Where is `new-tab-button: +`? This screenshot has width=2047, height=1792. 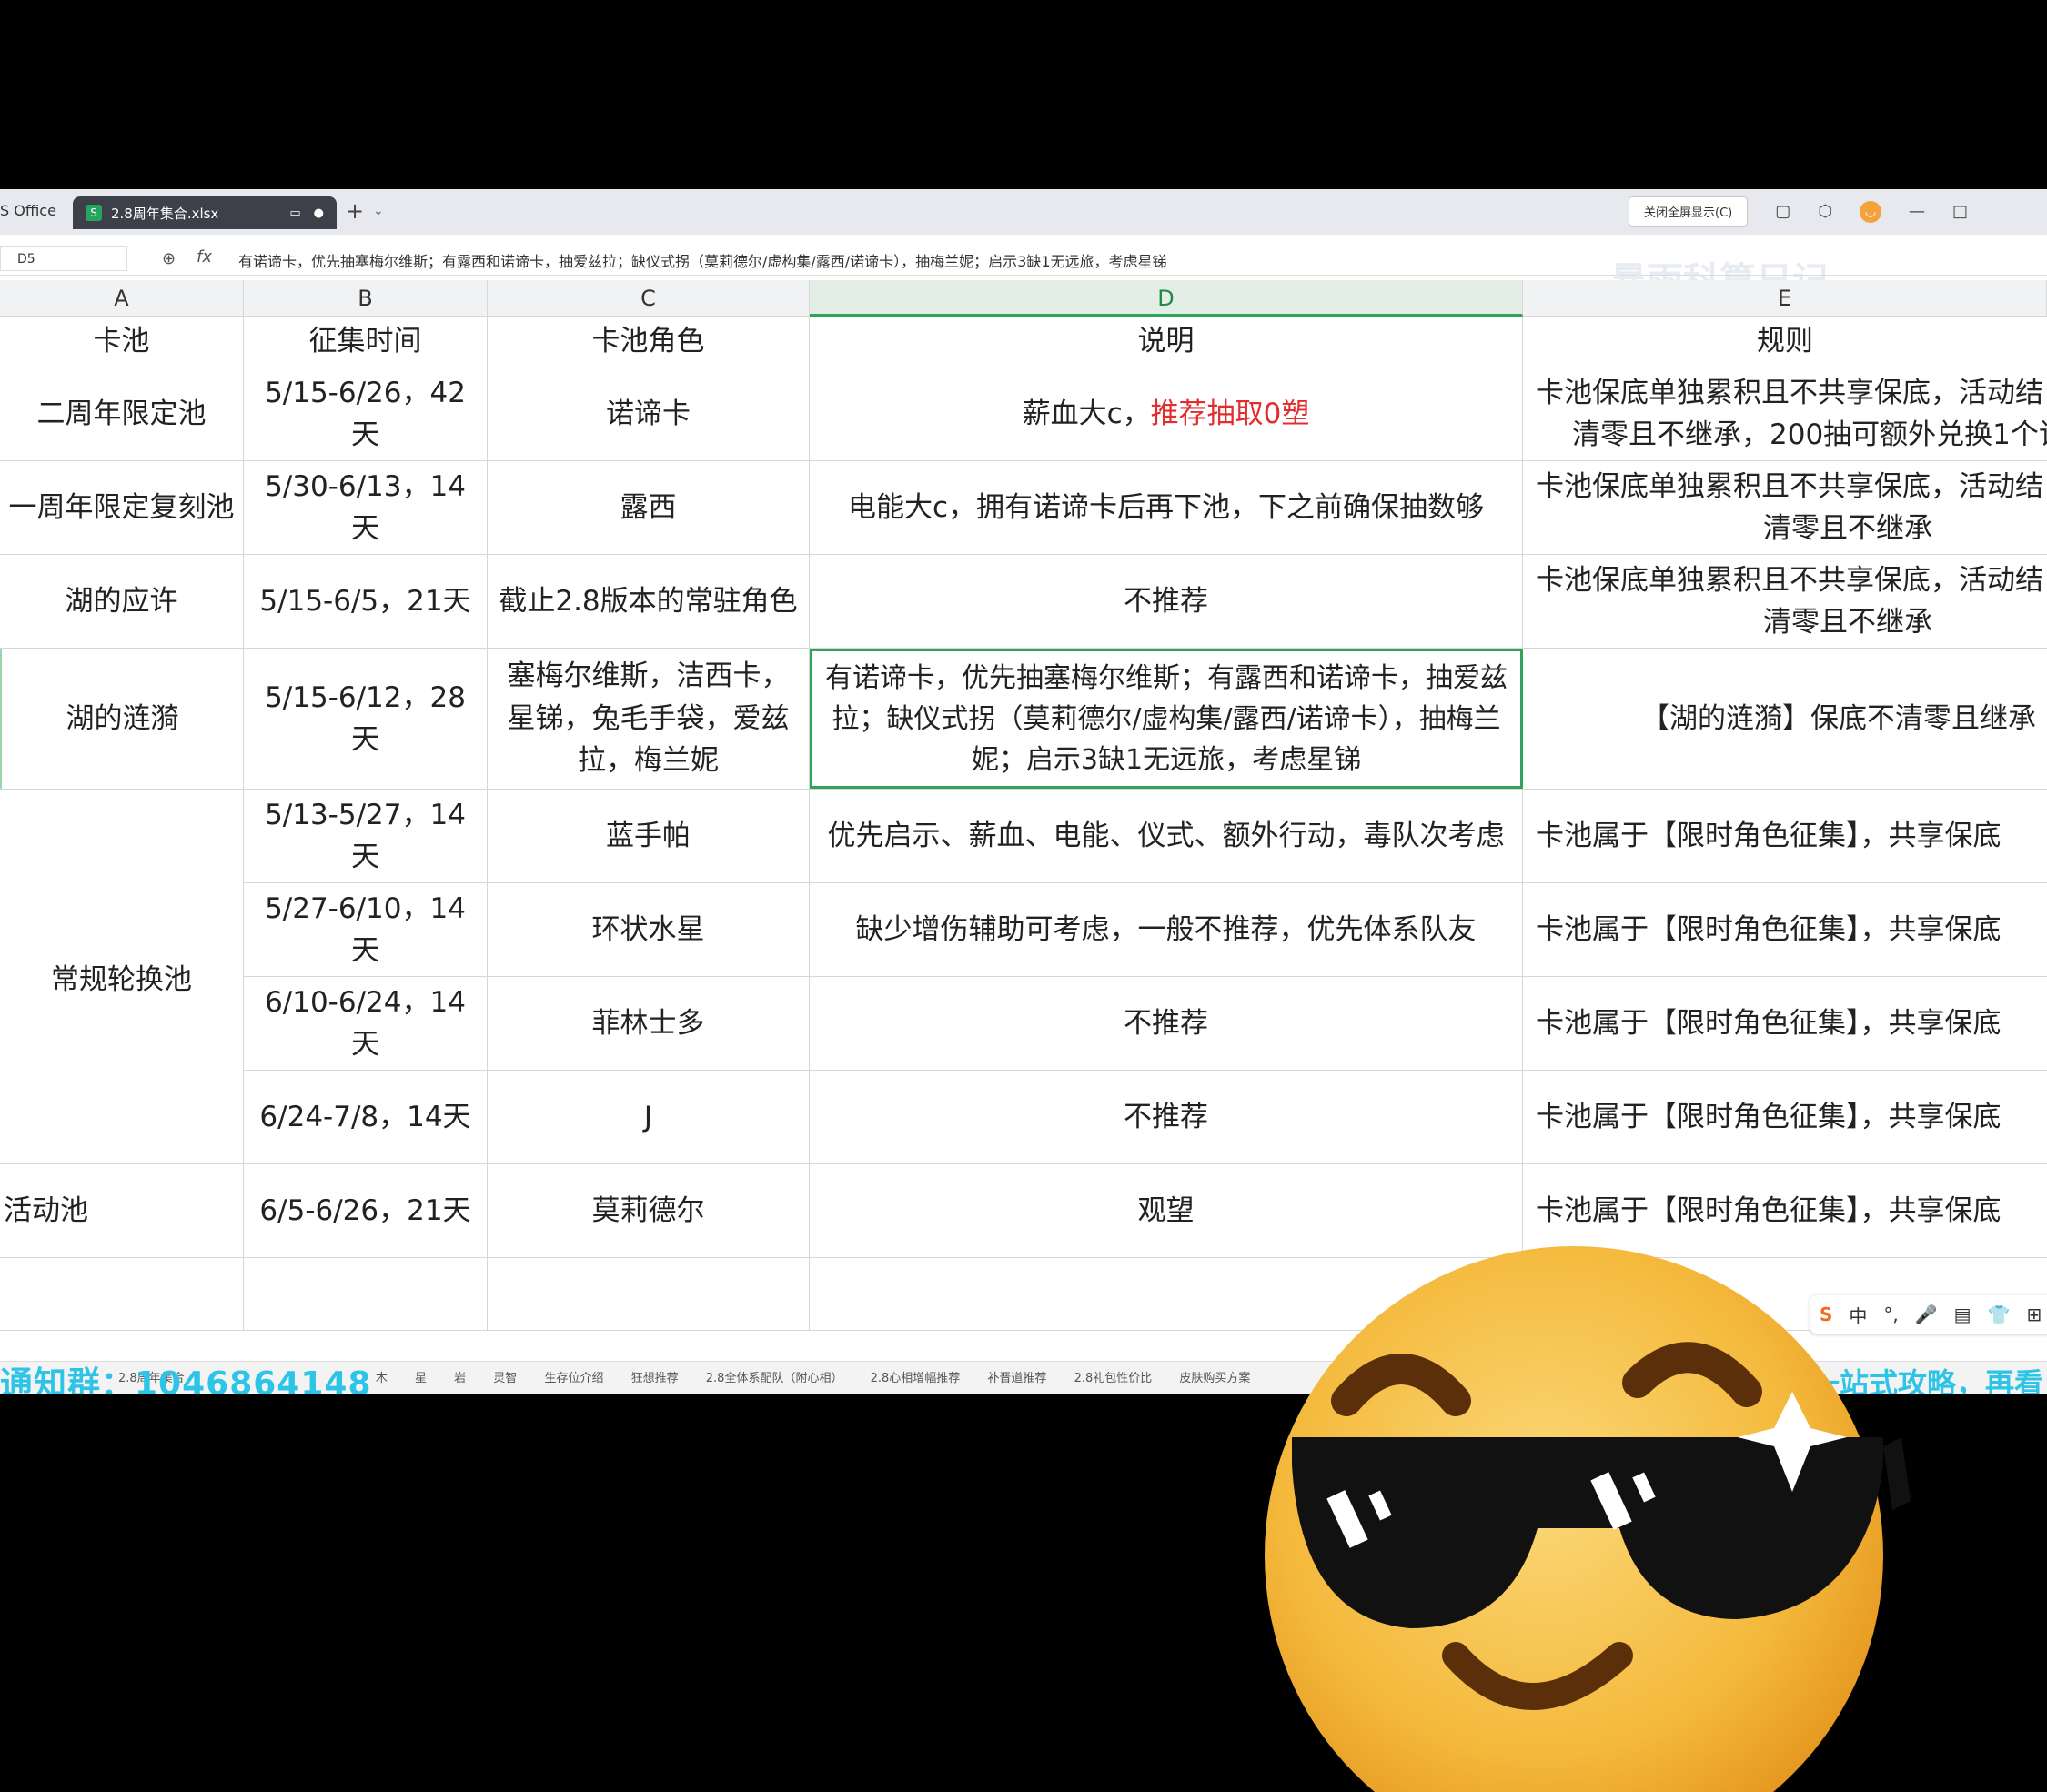
new-tab-button: + is located at coordinates (355, 211).